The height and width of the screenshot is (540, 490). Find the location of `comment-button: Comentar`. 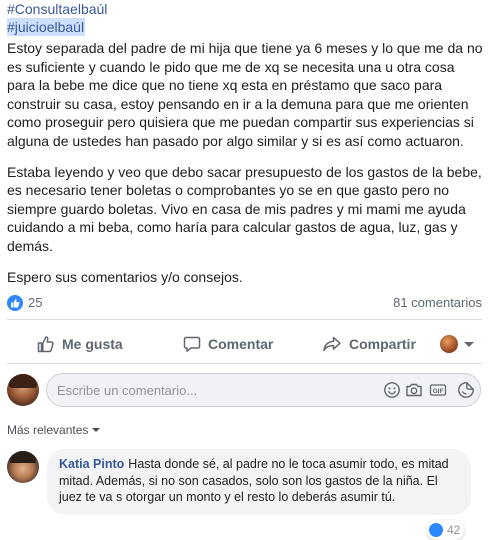

comment-button: Comentar is located at coordinates (228, 344).